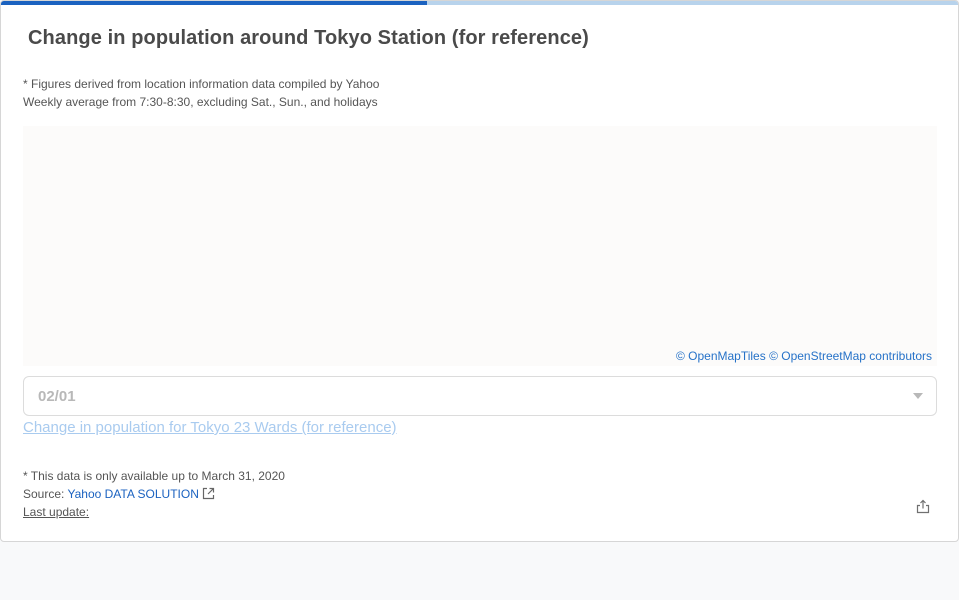  I want to click on openstreetmap-link: © OpenStreetMap contributors, so click(850, 356).